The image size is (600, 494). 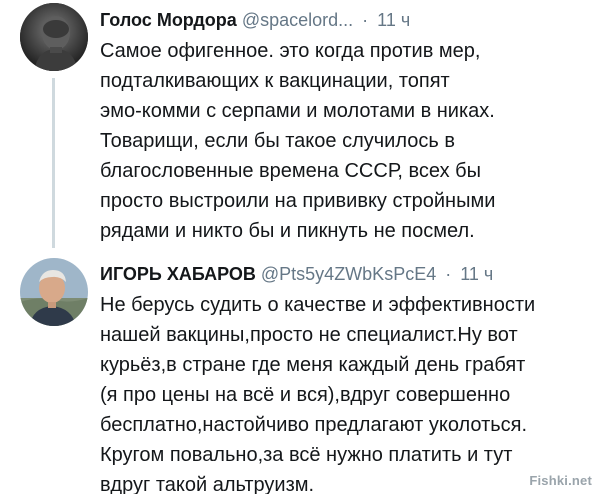 I want to click on avatar-golos-mordora, so click(x=54, y=37).